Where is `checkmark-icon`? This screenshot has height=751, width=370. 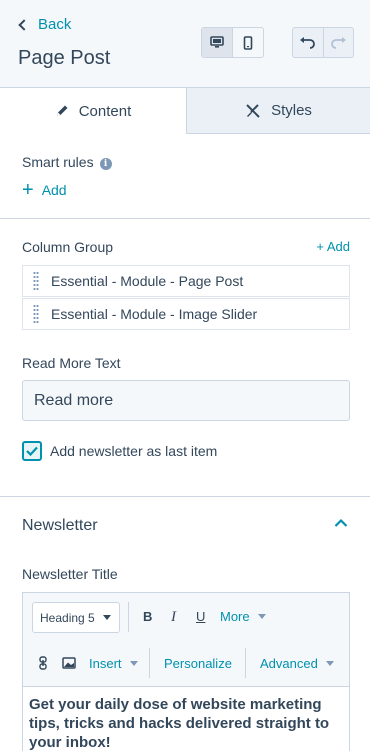 checkmark-icon is located at coordinates (32, 451).